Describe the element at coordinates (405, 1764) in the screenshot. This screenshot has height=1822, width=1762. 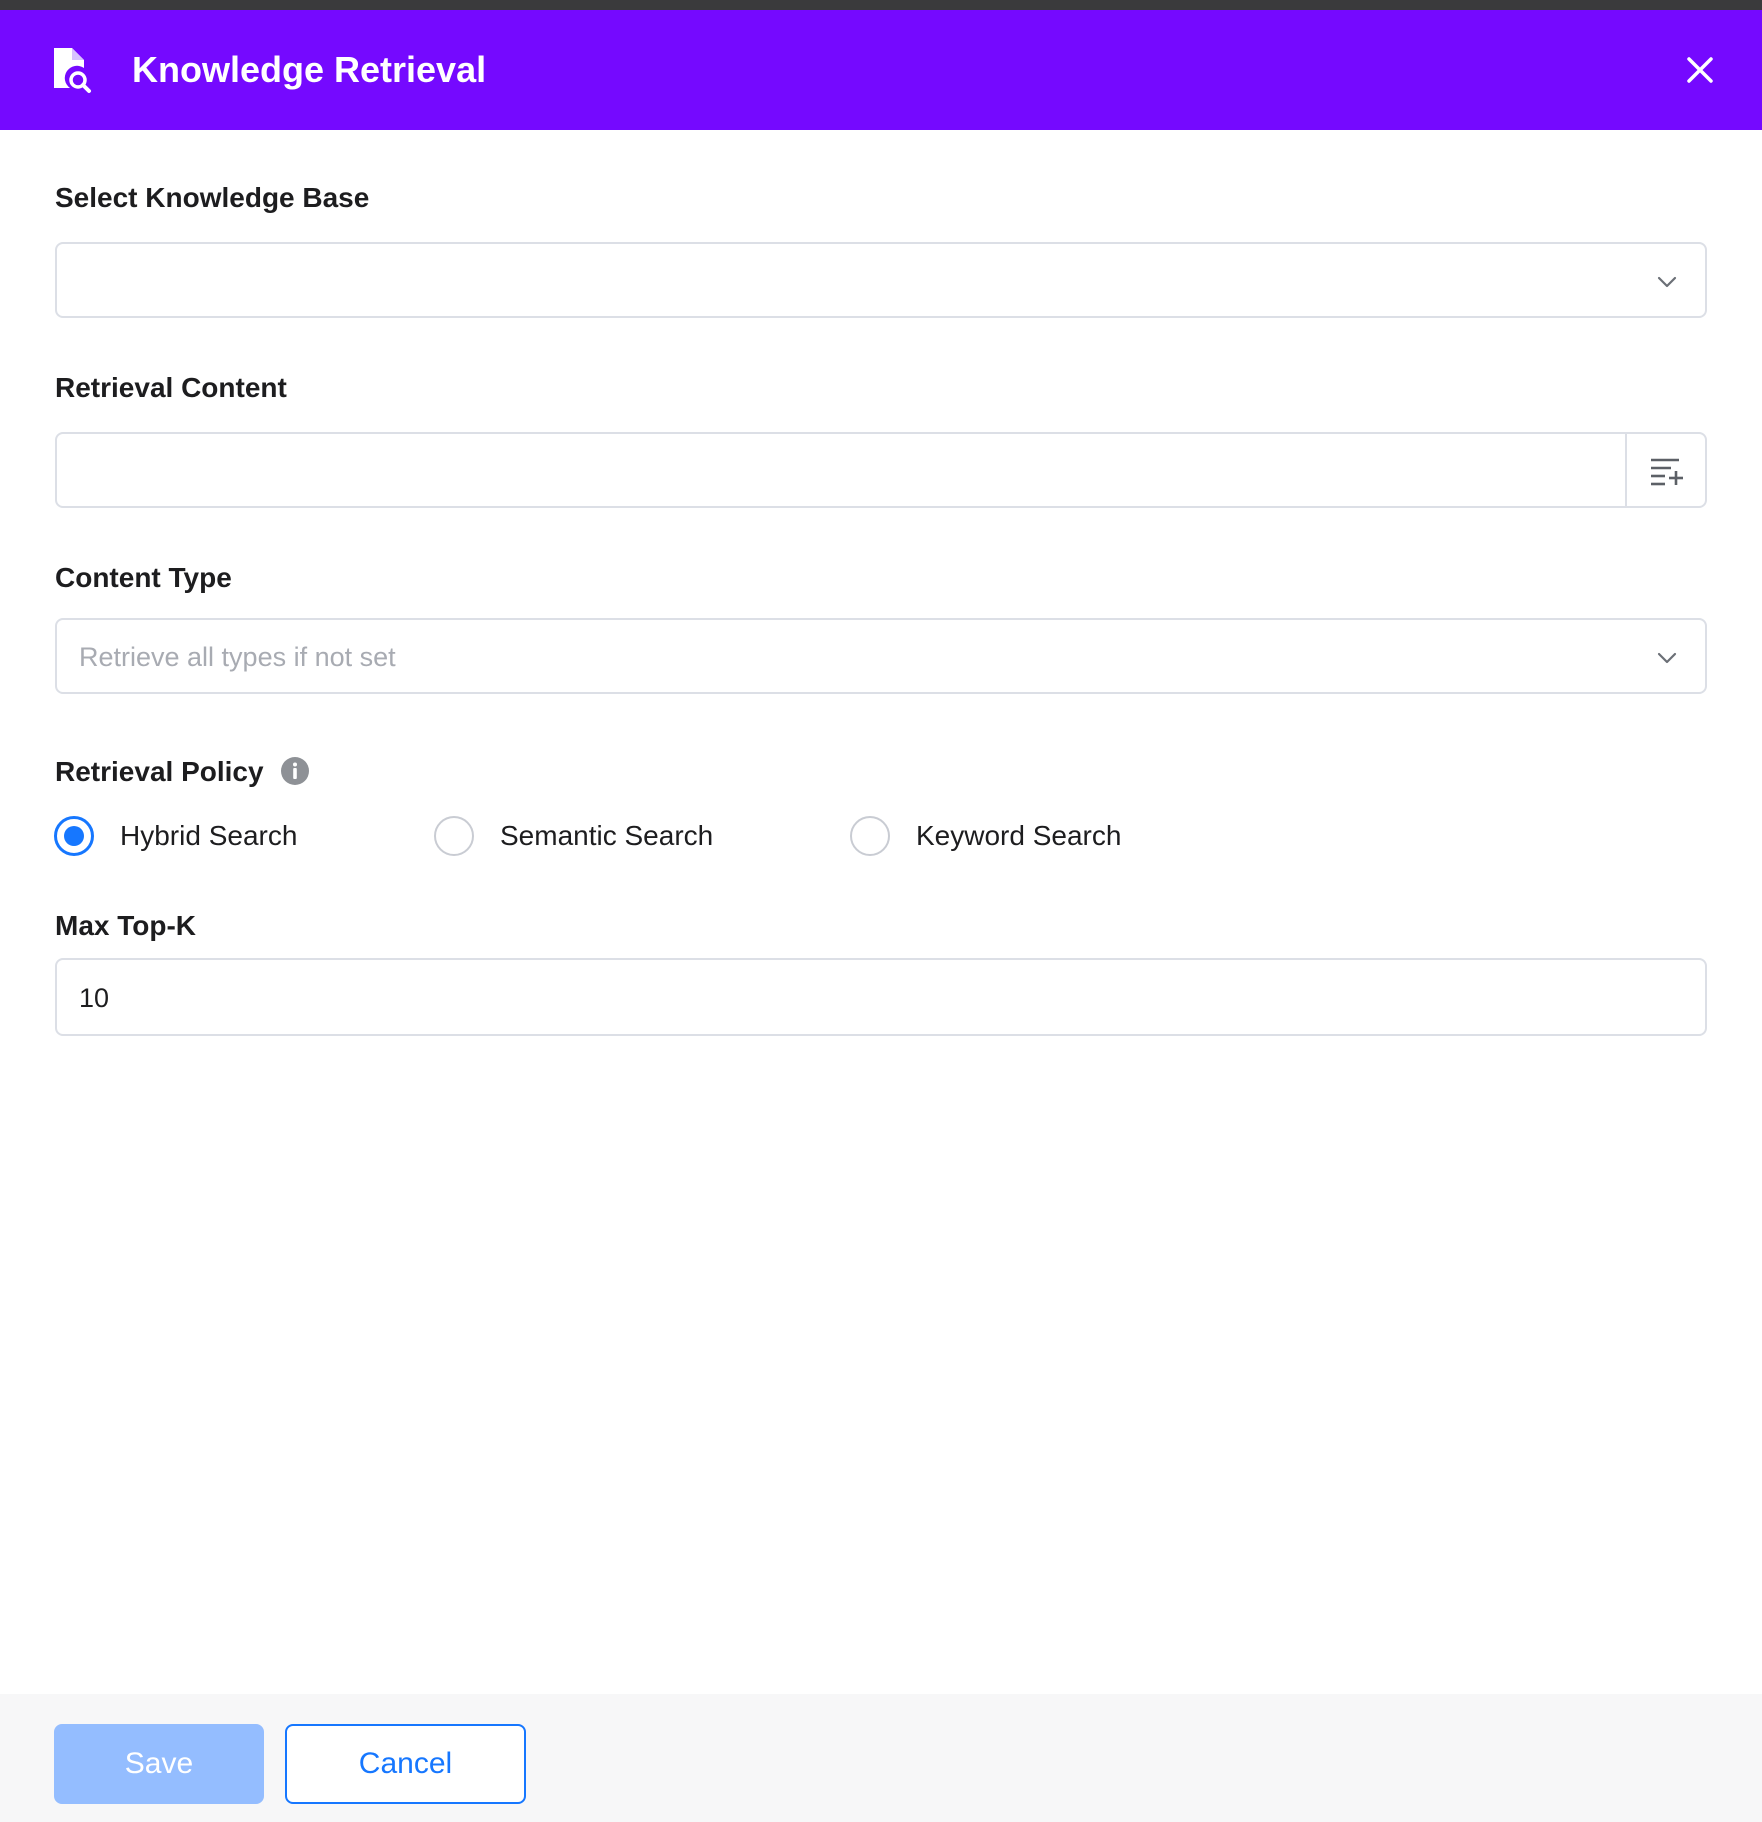
I see `cancel-button: Cancel` at that location.